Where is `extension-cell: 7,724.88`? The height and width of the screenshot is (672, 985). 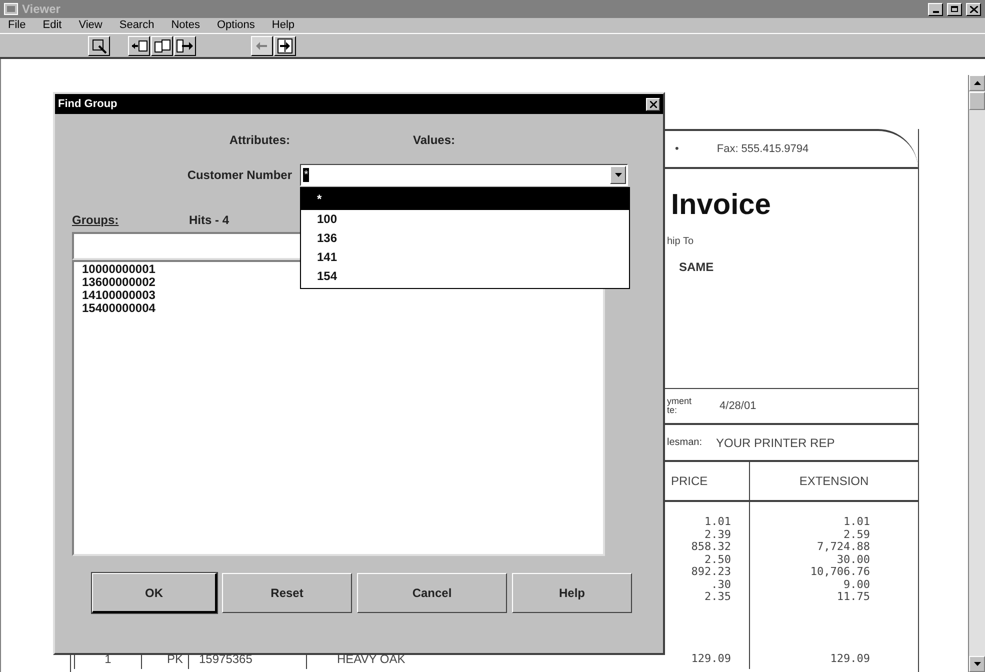
extension-cell: 7,724.88 is located at coordinates (843, 547).